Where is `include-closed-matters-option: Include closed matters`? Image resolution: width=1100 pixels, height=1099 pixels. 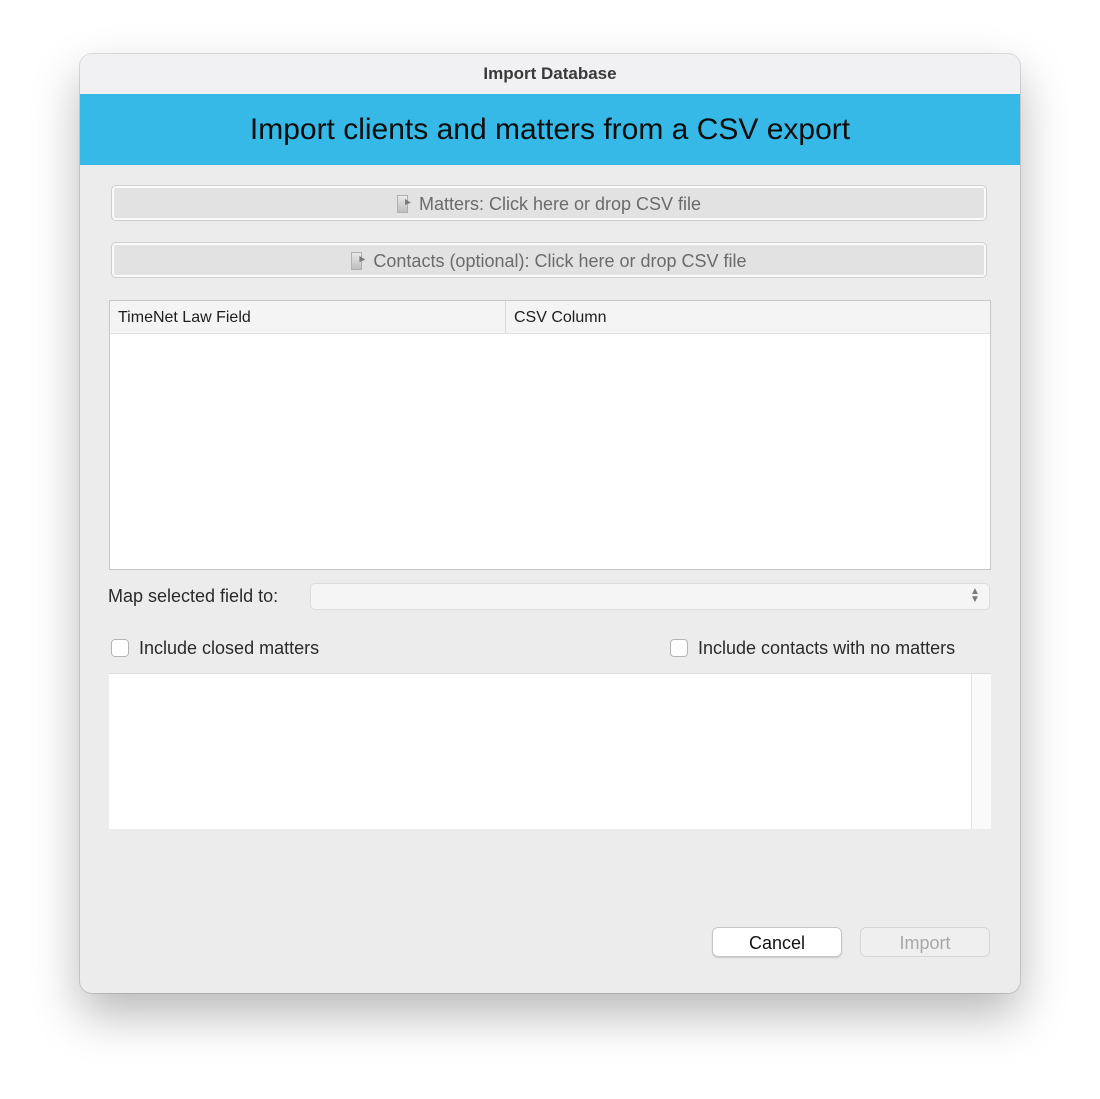
include-closed-matters-option: Include closed matters is located at coordinates (215, 648).